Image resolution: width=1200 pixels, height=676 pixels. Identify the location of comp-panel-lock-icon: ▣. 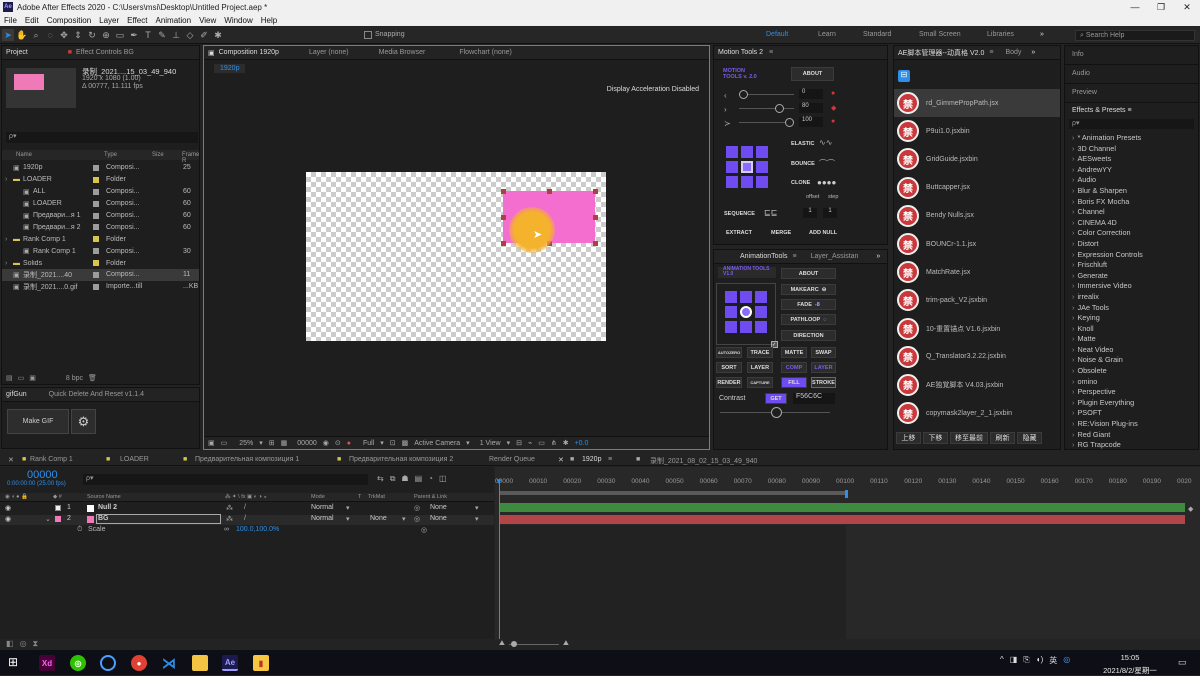
(211, 53).